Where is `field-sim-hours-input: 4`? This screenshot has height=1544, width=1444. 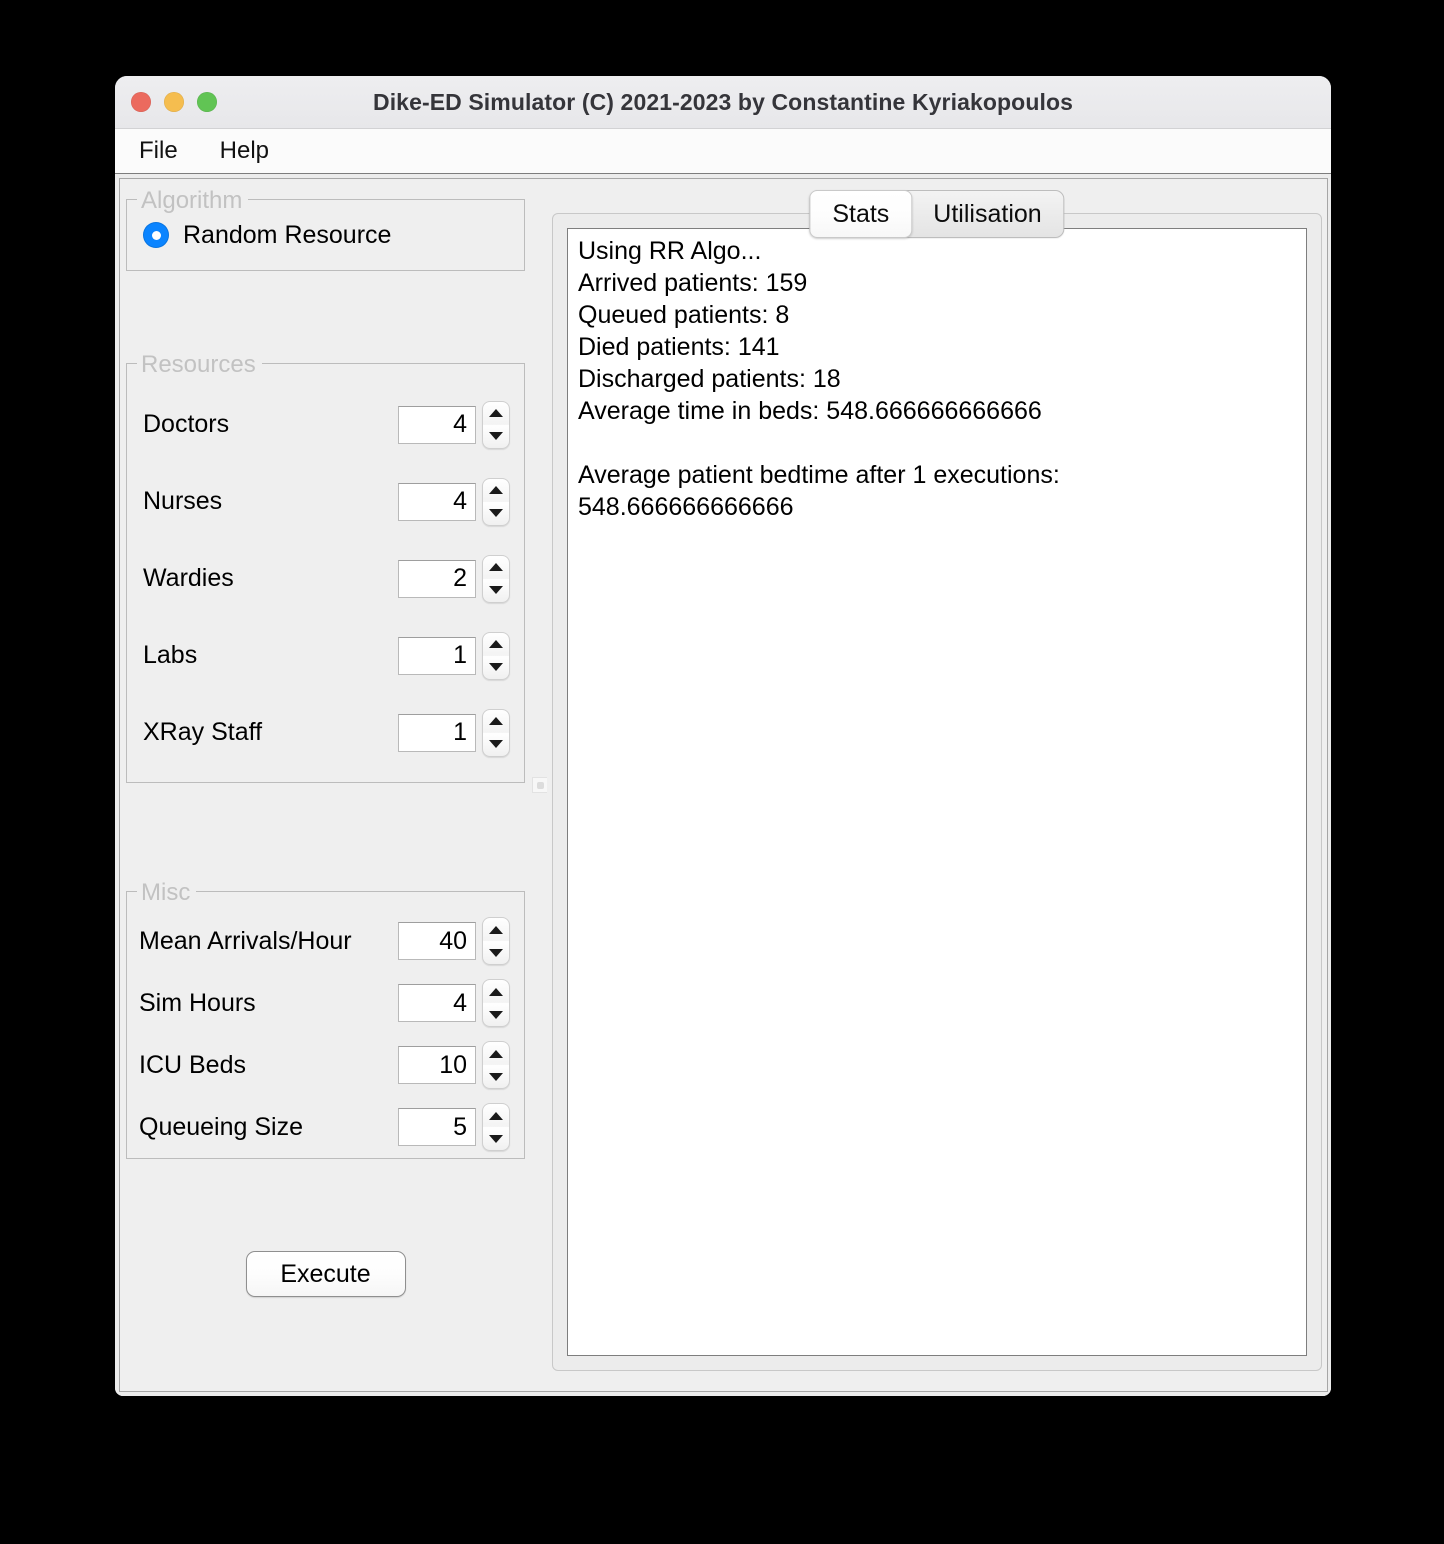
field-sim-hours-input: 4 is located at coordinates (437, 1003).